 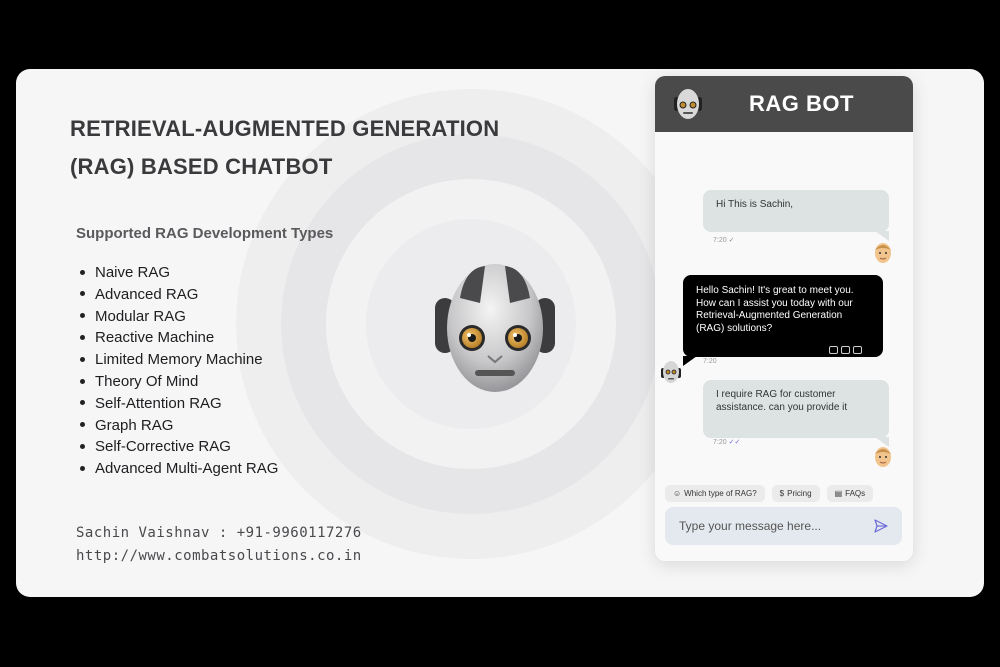 What do you see at coordinates (147, 294) in the screenshot?
I see `list-item-label: Advanced RAG` at bounding box center [147, 294].